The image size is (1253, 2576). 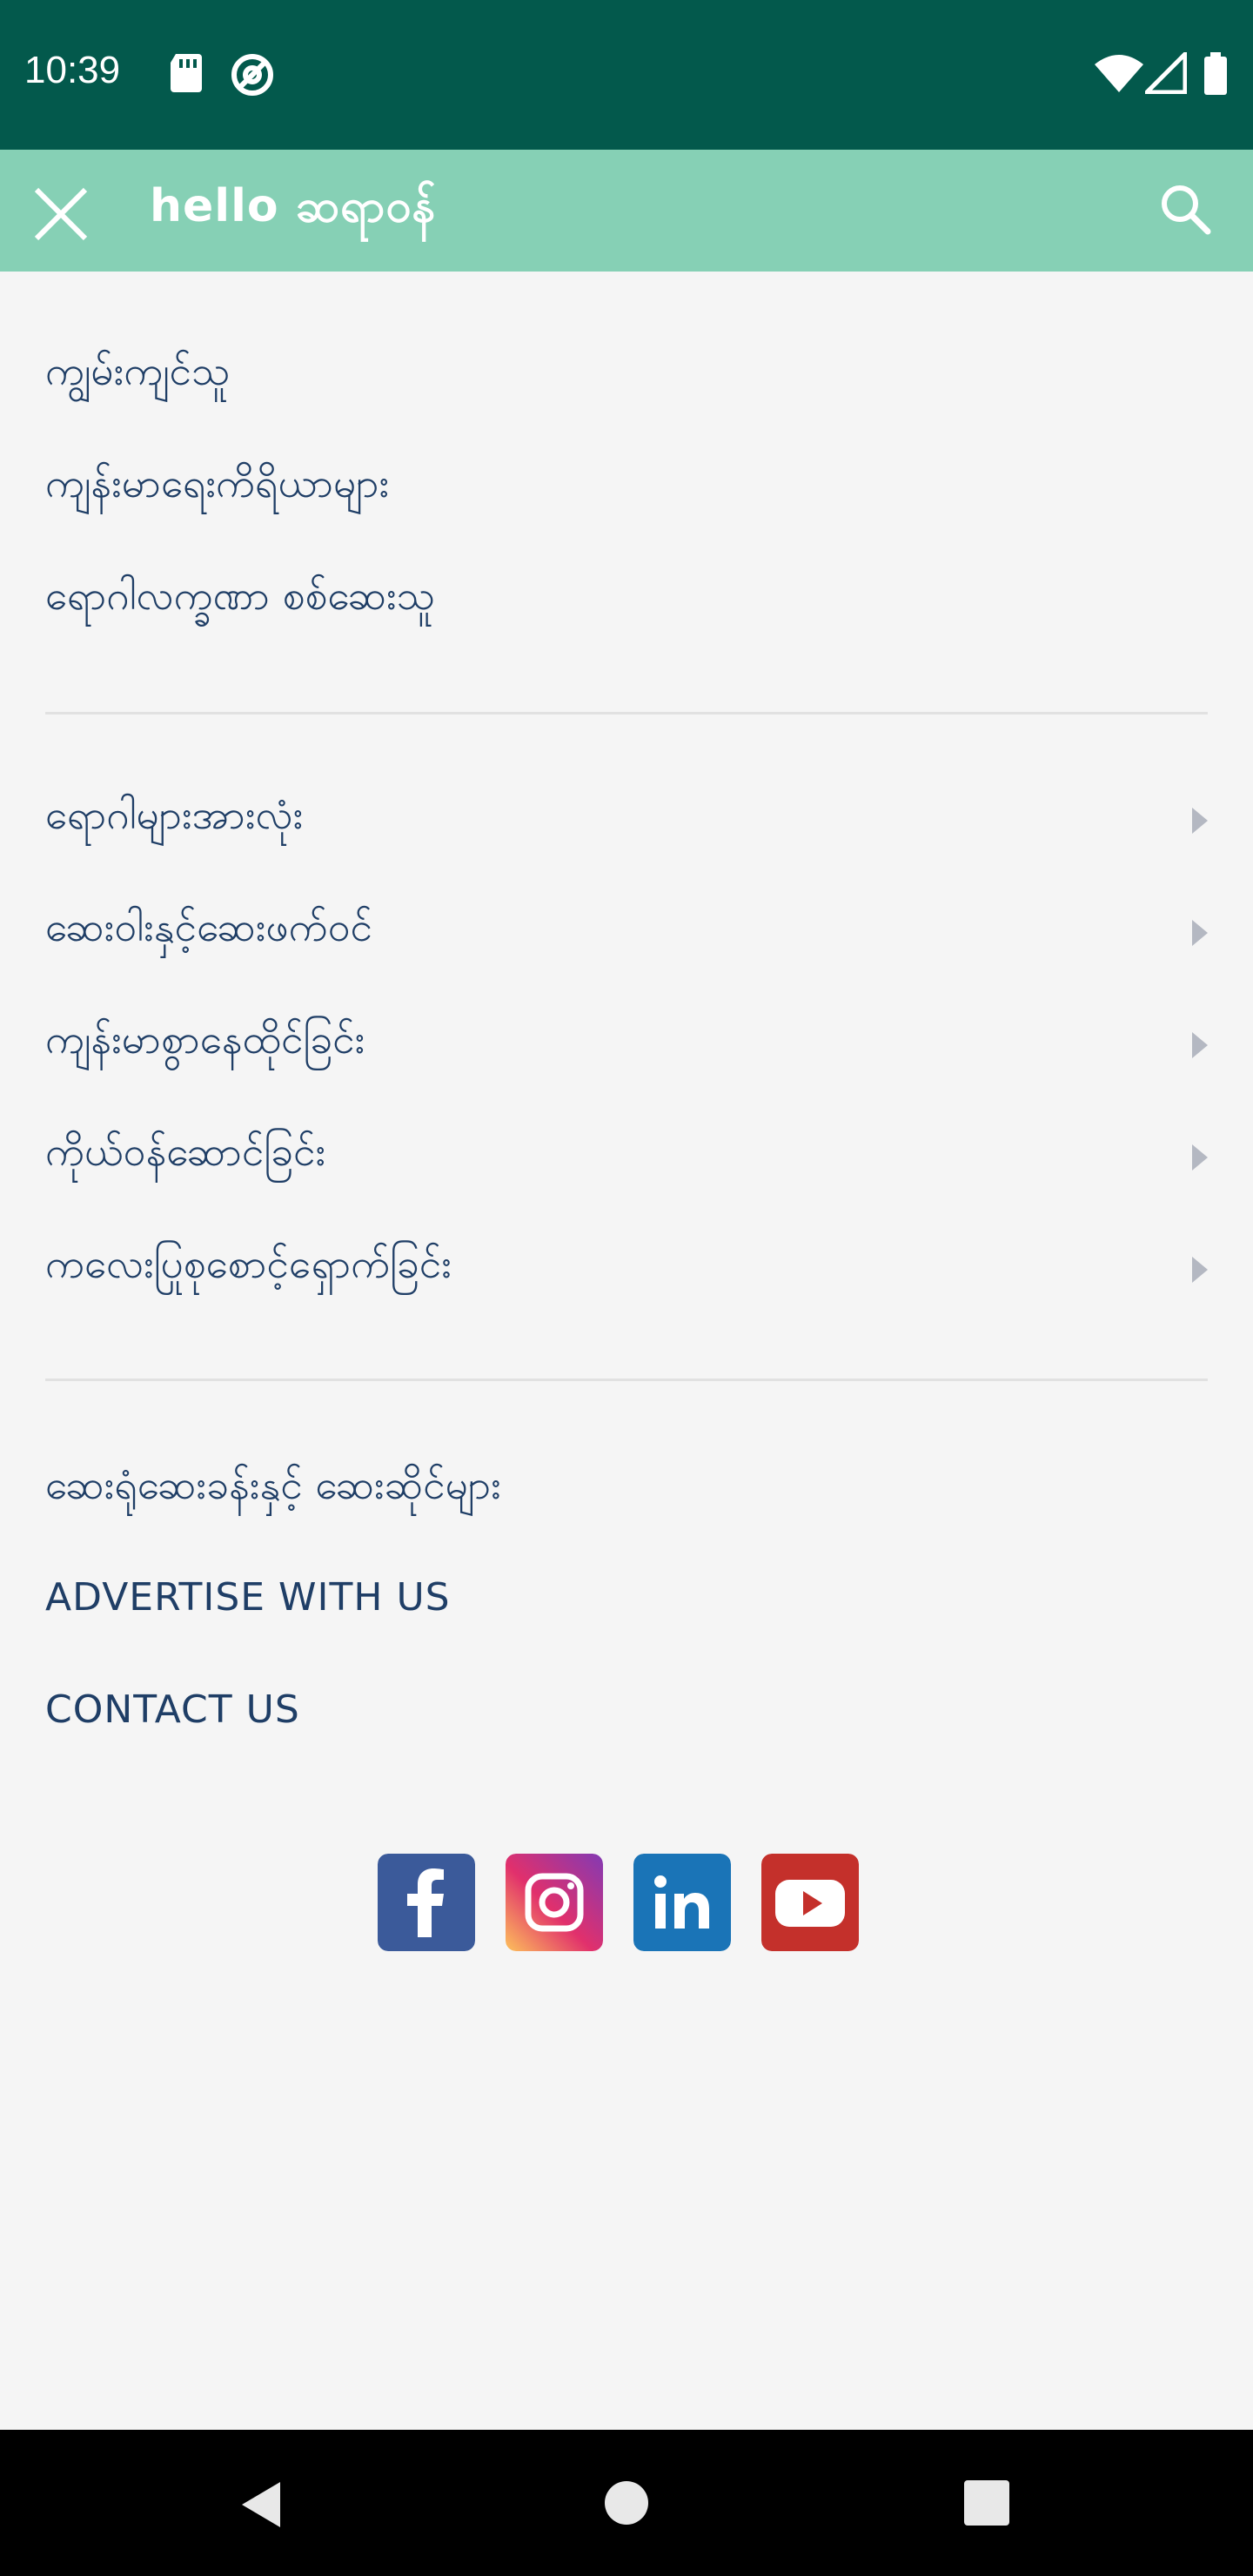 I want to click on instagram-icon, so click(x=554, y=1902).